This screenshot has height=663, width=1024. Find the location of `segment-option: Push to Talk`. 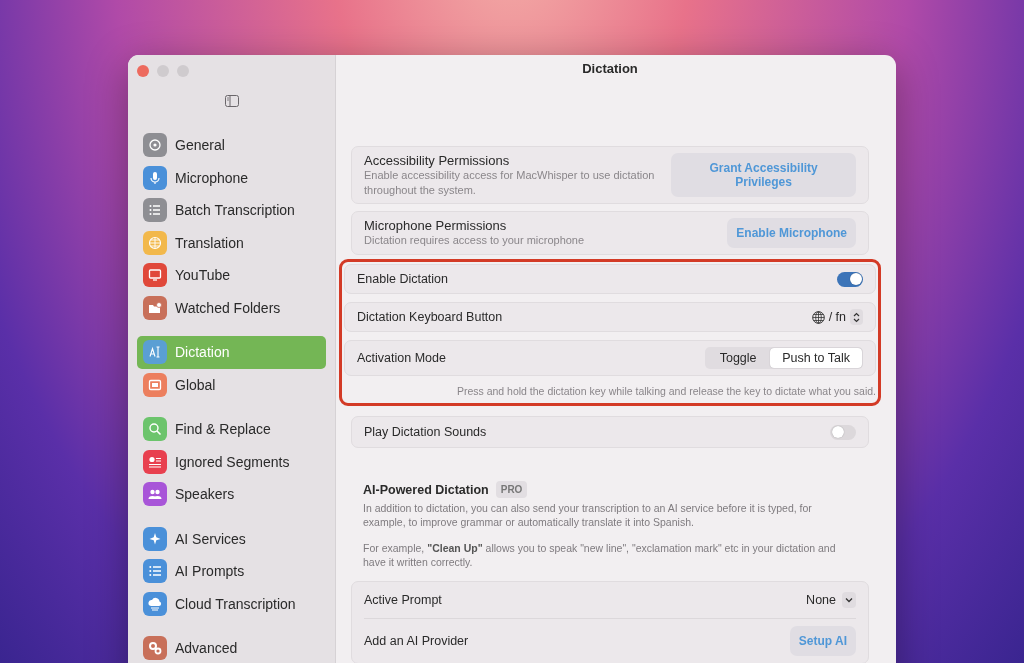

segment-option: Push to Talk is located at coordinates (816, 358).